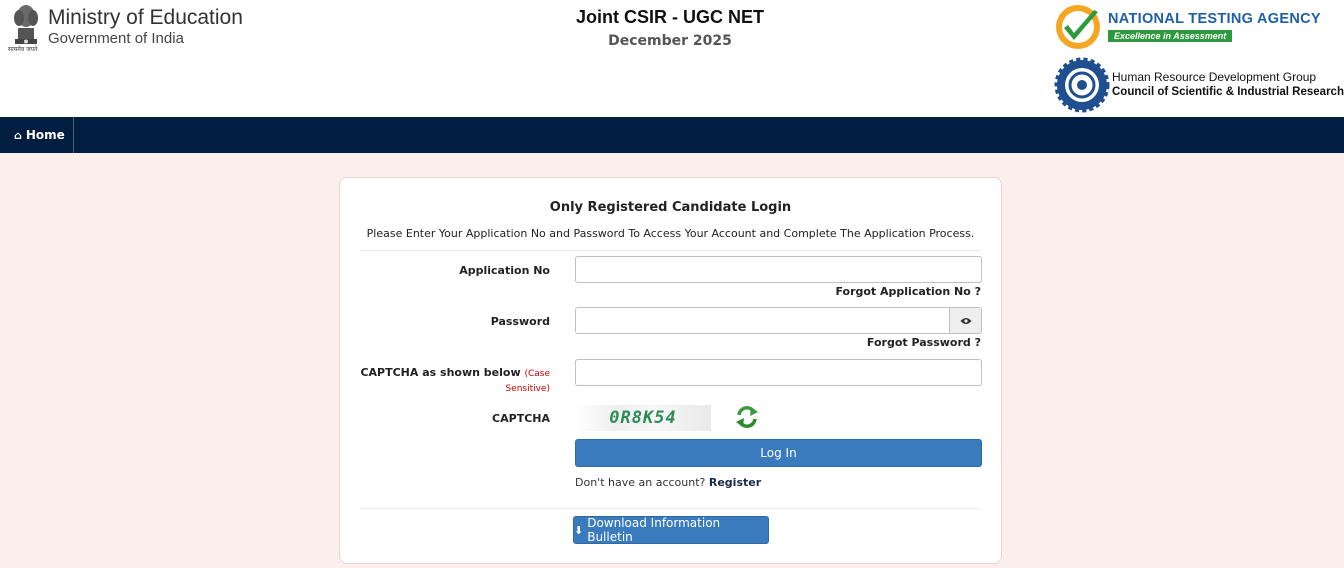 The image size is (1344, 568). What do you see at coordinates (1078, 27) in the screenshot?
I see `nta-check-logo-icon` at bounding box center [1078, 27].